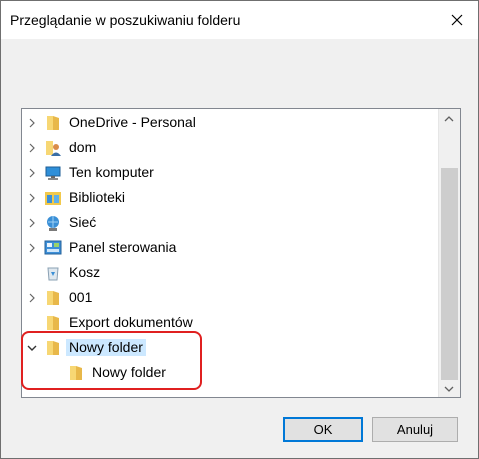  Describe the element at coordinates (449, 274) in the screenshot. I see `scrollbar-thumb` at that location.